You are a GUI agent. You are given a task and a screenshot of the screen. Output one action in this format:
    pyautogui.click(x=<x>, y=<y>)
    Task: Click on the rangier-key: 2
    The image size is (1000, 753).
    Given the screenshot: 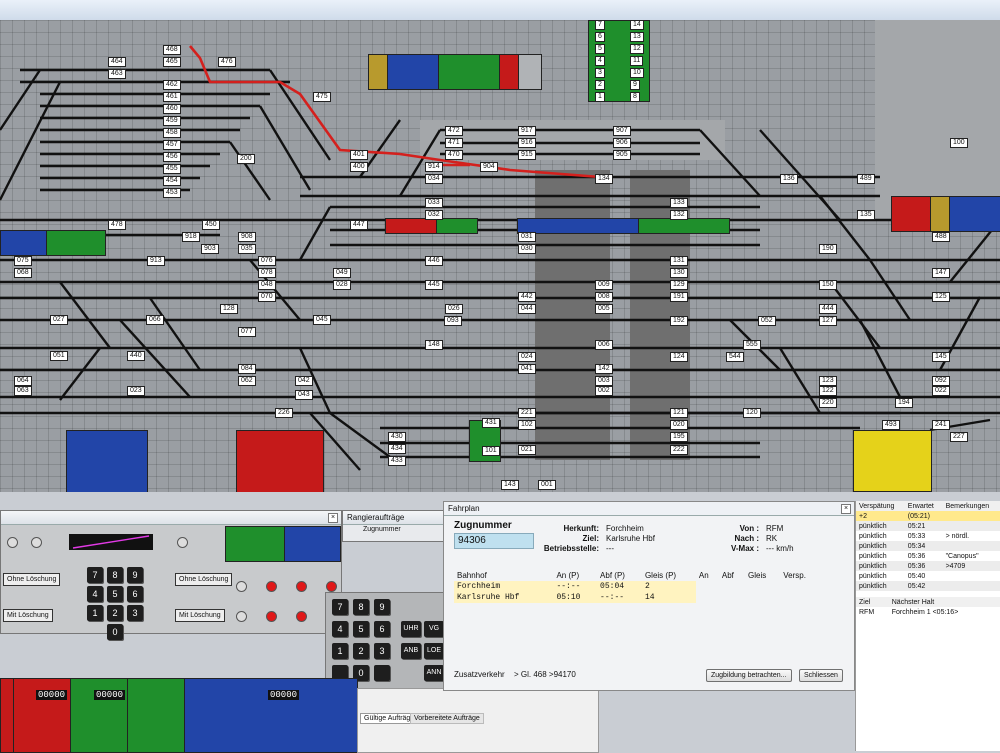 What is the action you would take?
    pyautogui.click(x=361, y=651)
    